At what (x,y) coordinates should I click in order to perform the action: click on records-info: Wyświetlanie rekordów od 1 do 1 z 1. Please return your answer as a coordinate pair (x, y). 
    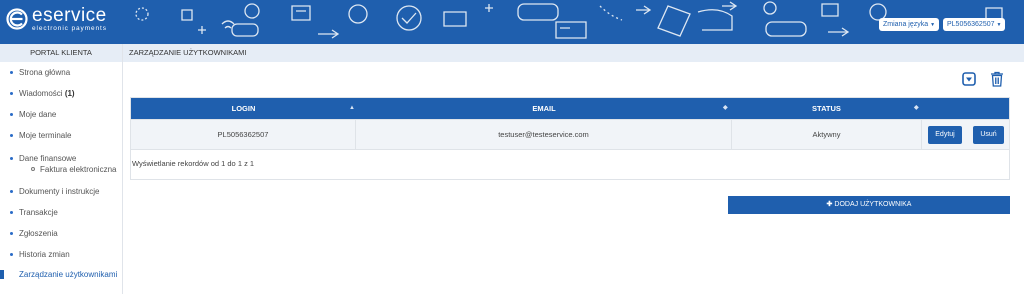
    Looking at the image, I should click on (193, 163).